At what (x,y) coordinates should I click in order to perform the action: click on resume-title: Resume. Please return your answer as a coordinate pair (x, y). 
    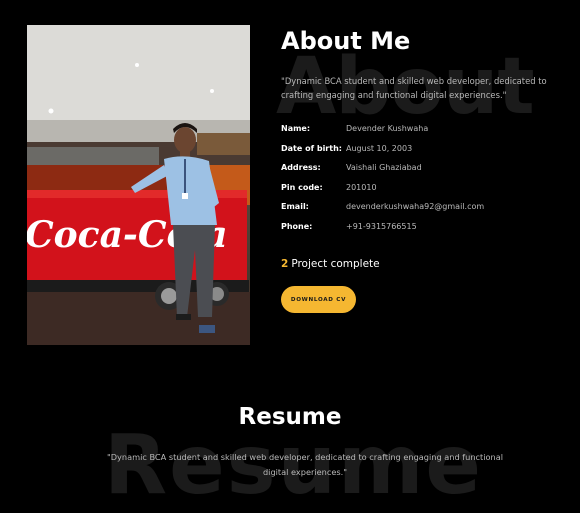
    Looking at the image, I should click on (290, 417).